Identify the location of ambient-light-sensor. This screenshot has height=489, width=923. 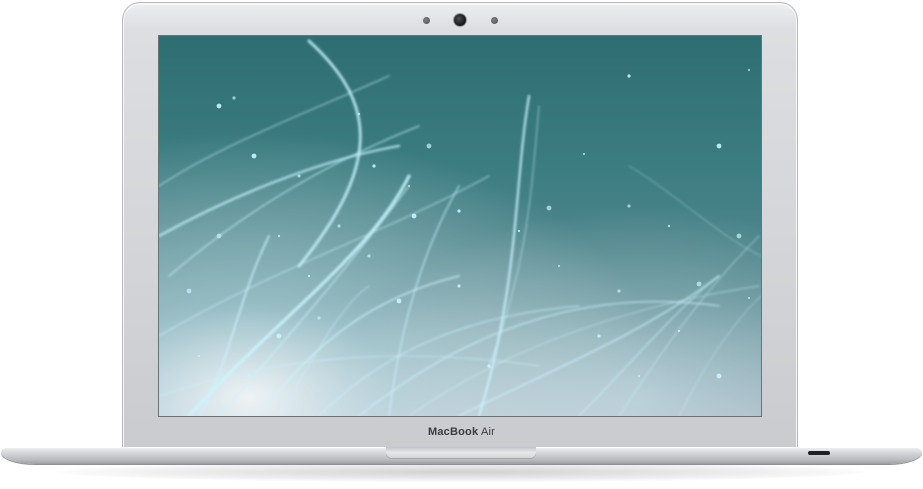
(426, 20).